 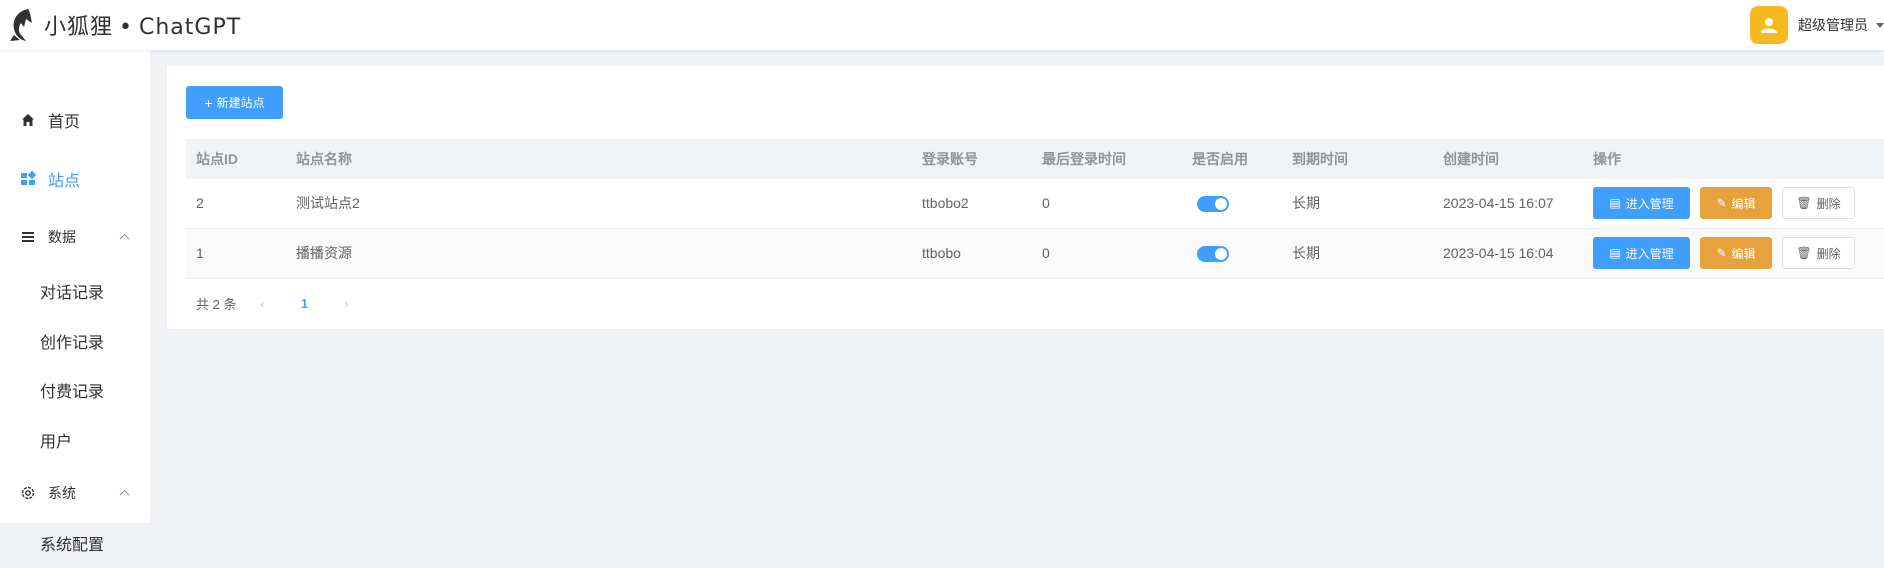 I want to click on sidebar-item-data: 数据, so click(x=75, y=237).